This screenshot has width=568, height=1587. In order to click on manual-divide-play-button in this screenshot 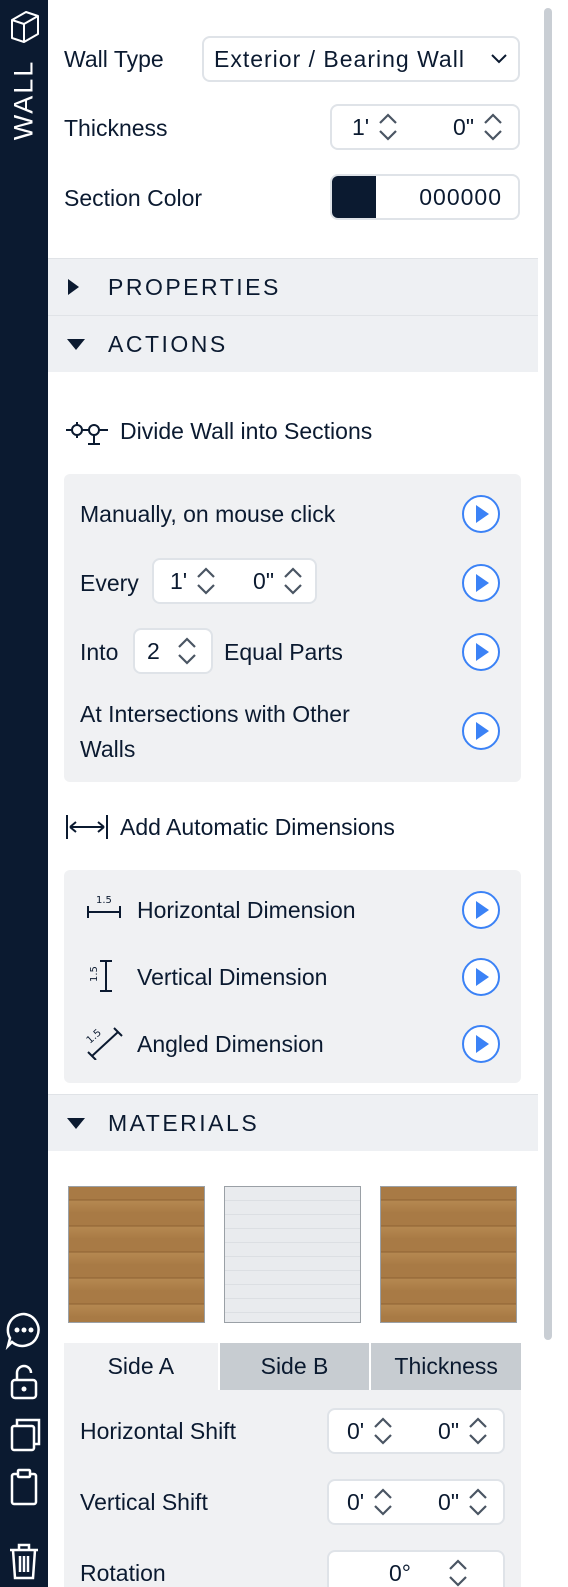, I will do `click(481, 514)`.